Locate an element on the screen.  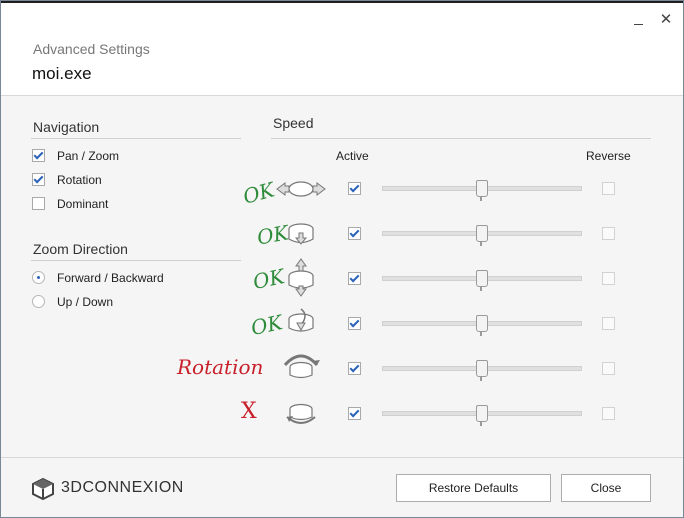
speed-heading: Speed is located at coordinates (293, 123).